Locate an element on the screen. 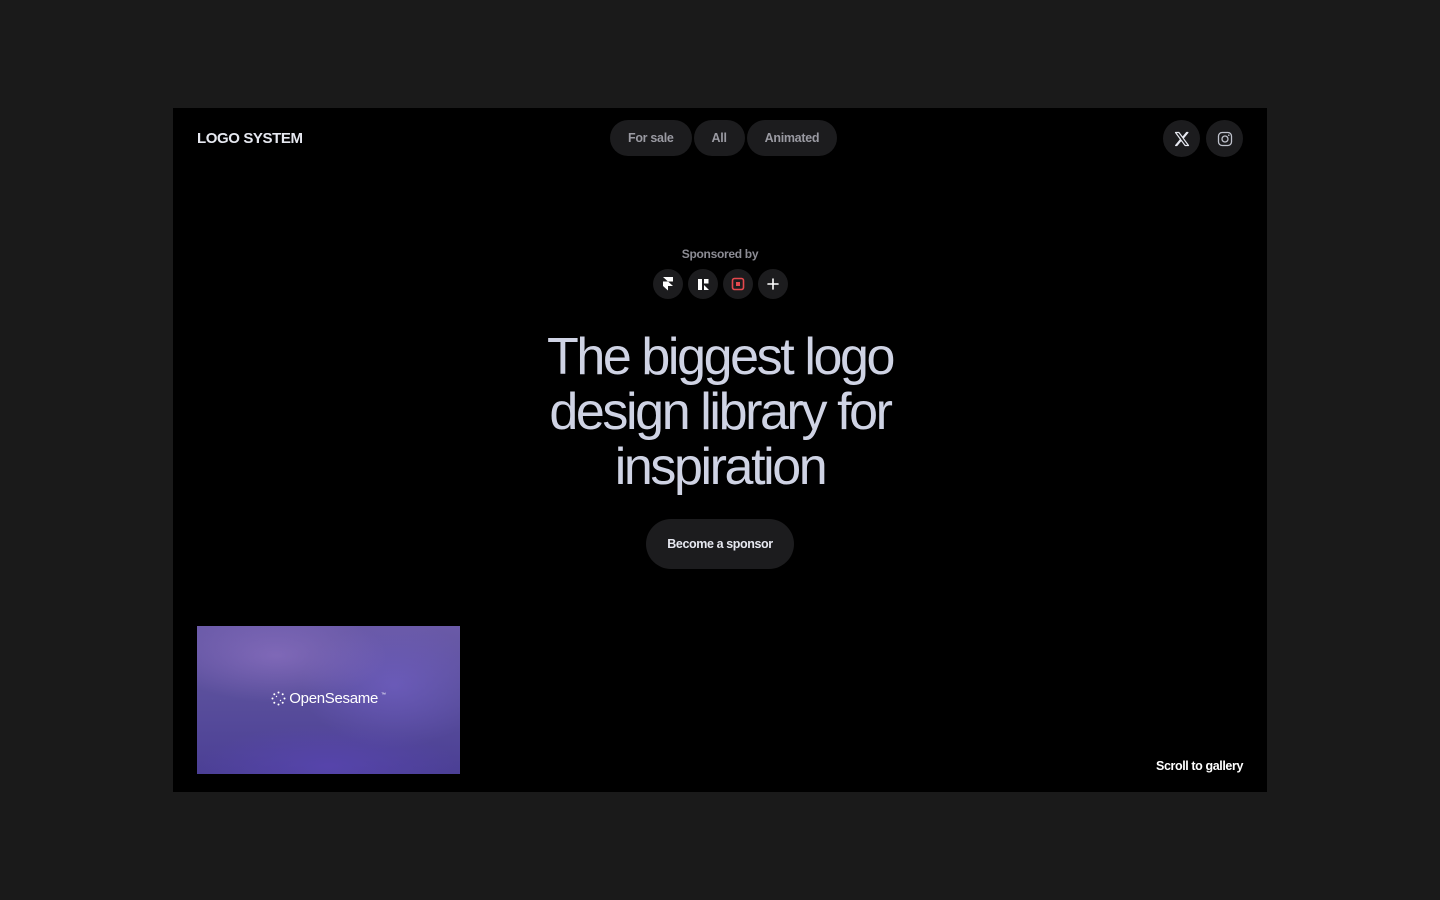 This screenshot has width=1440, height=900. tab-all: All is located at coordinates (719, 138).